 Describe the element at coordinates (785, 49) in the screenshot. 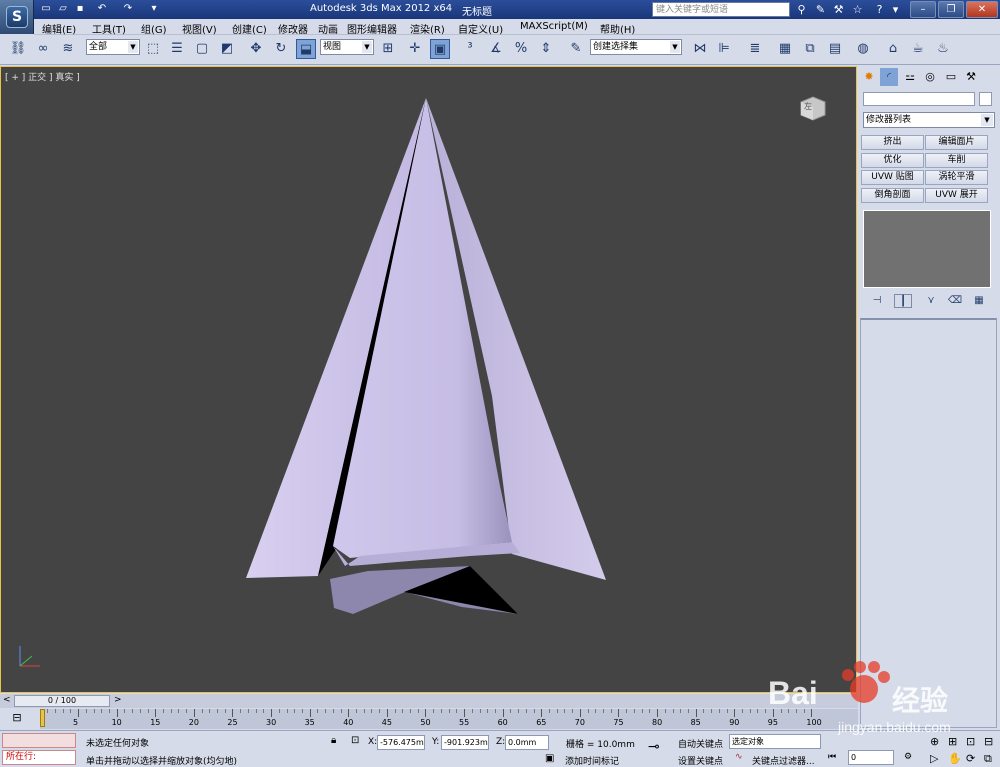

I see `graphite-toolbar-icon: ▦` at that location.